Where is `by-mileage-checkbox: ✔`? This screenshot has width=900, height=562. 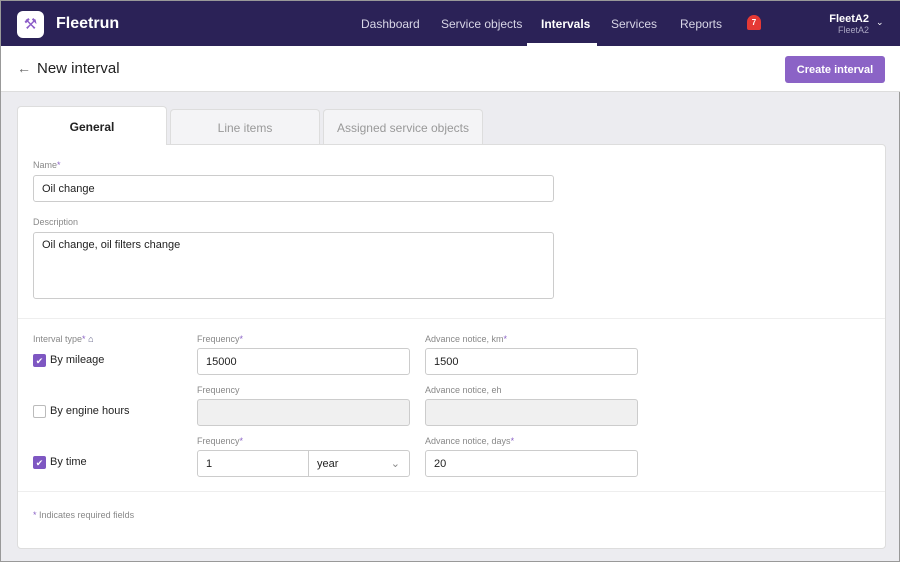 by-mileage-checkbox: ✔ is located at coordinates (39, 360).